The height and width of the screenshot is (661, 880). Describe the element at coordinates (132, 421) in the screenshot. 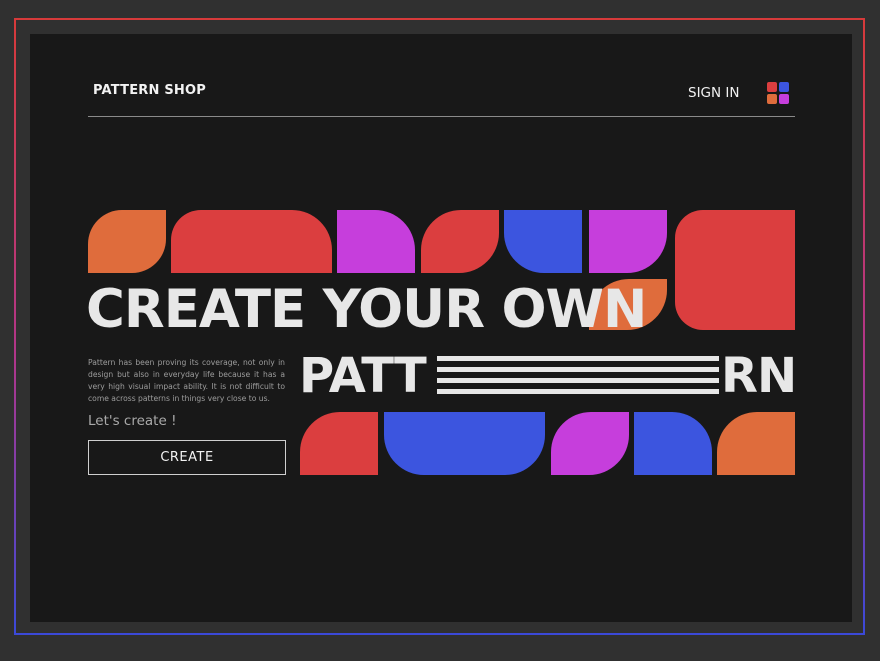

I see `cta-text: Let's create !` at that location.